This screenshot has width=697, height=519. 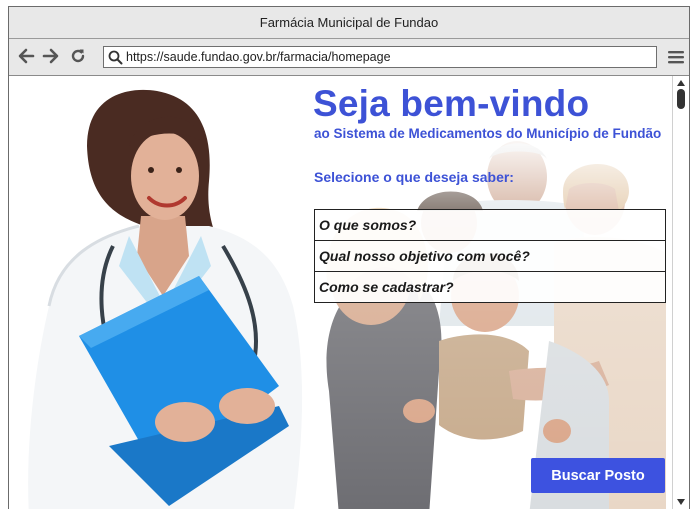 I want to click on forward-button, so click(x=51, y=56).